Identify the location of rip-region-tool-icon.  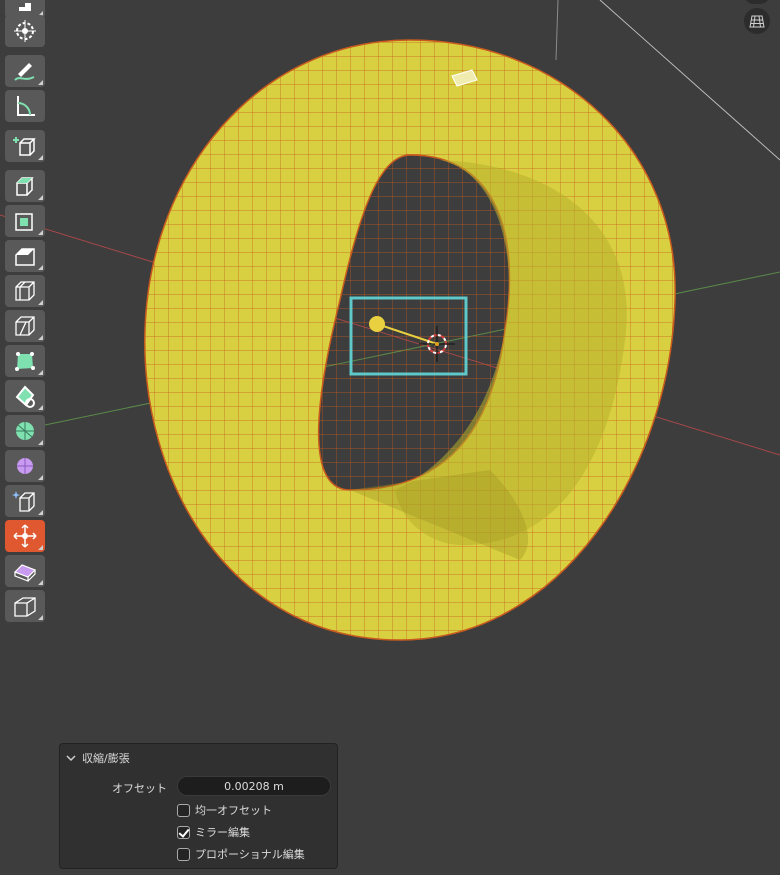
(25, 607).